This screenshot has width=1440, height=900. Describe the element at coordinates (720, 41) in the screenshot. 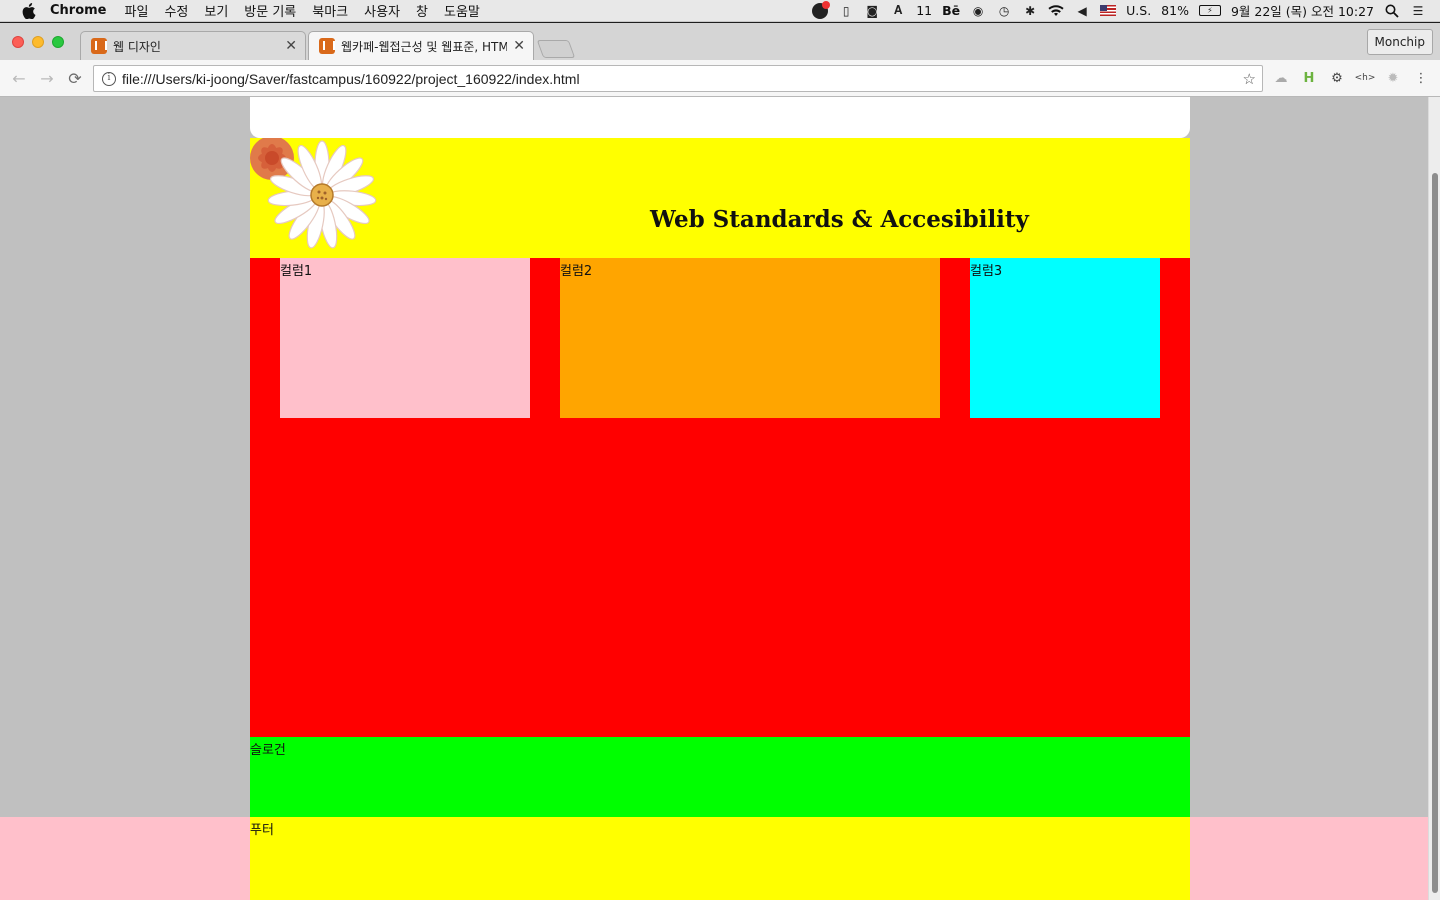

I see `tab-strip: 웹 디자인 ✕ 웹카페-웹접근성 및 웹표준, HTML5 ✕ Monchip` at that location.